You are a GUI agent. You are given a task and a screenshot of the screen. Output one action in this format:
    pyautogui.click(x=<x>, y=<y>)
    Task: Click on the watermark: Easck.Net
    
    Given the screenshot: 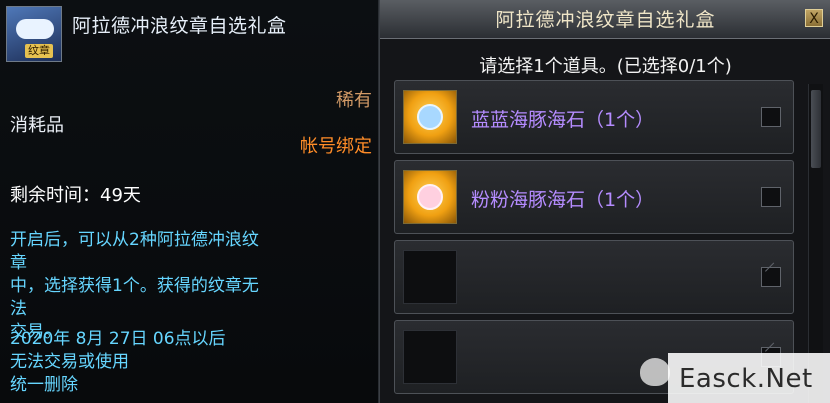 What is the action you would take?
    pyautogui.click(x=749, y=378)
    